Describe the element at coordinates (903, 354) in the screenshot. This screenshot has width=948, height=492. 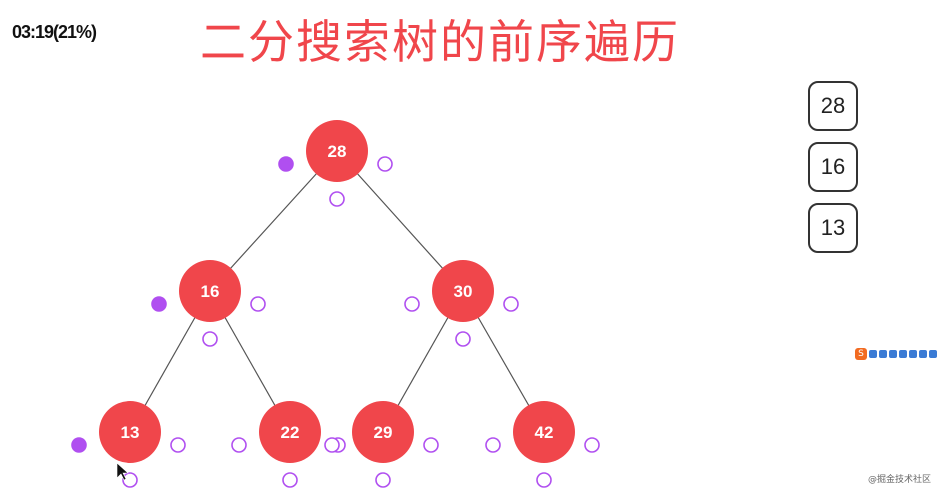
I see `toolbar-keyboard-icon` at that location.